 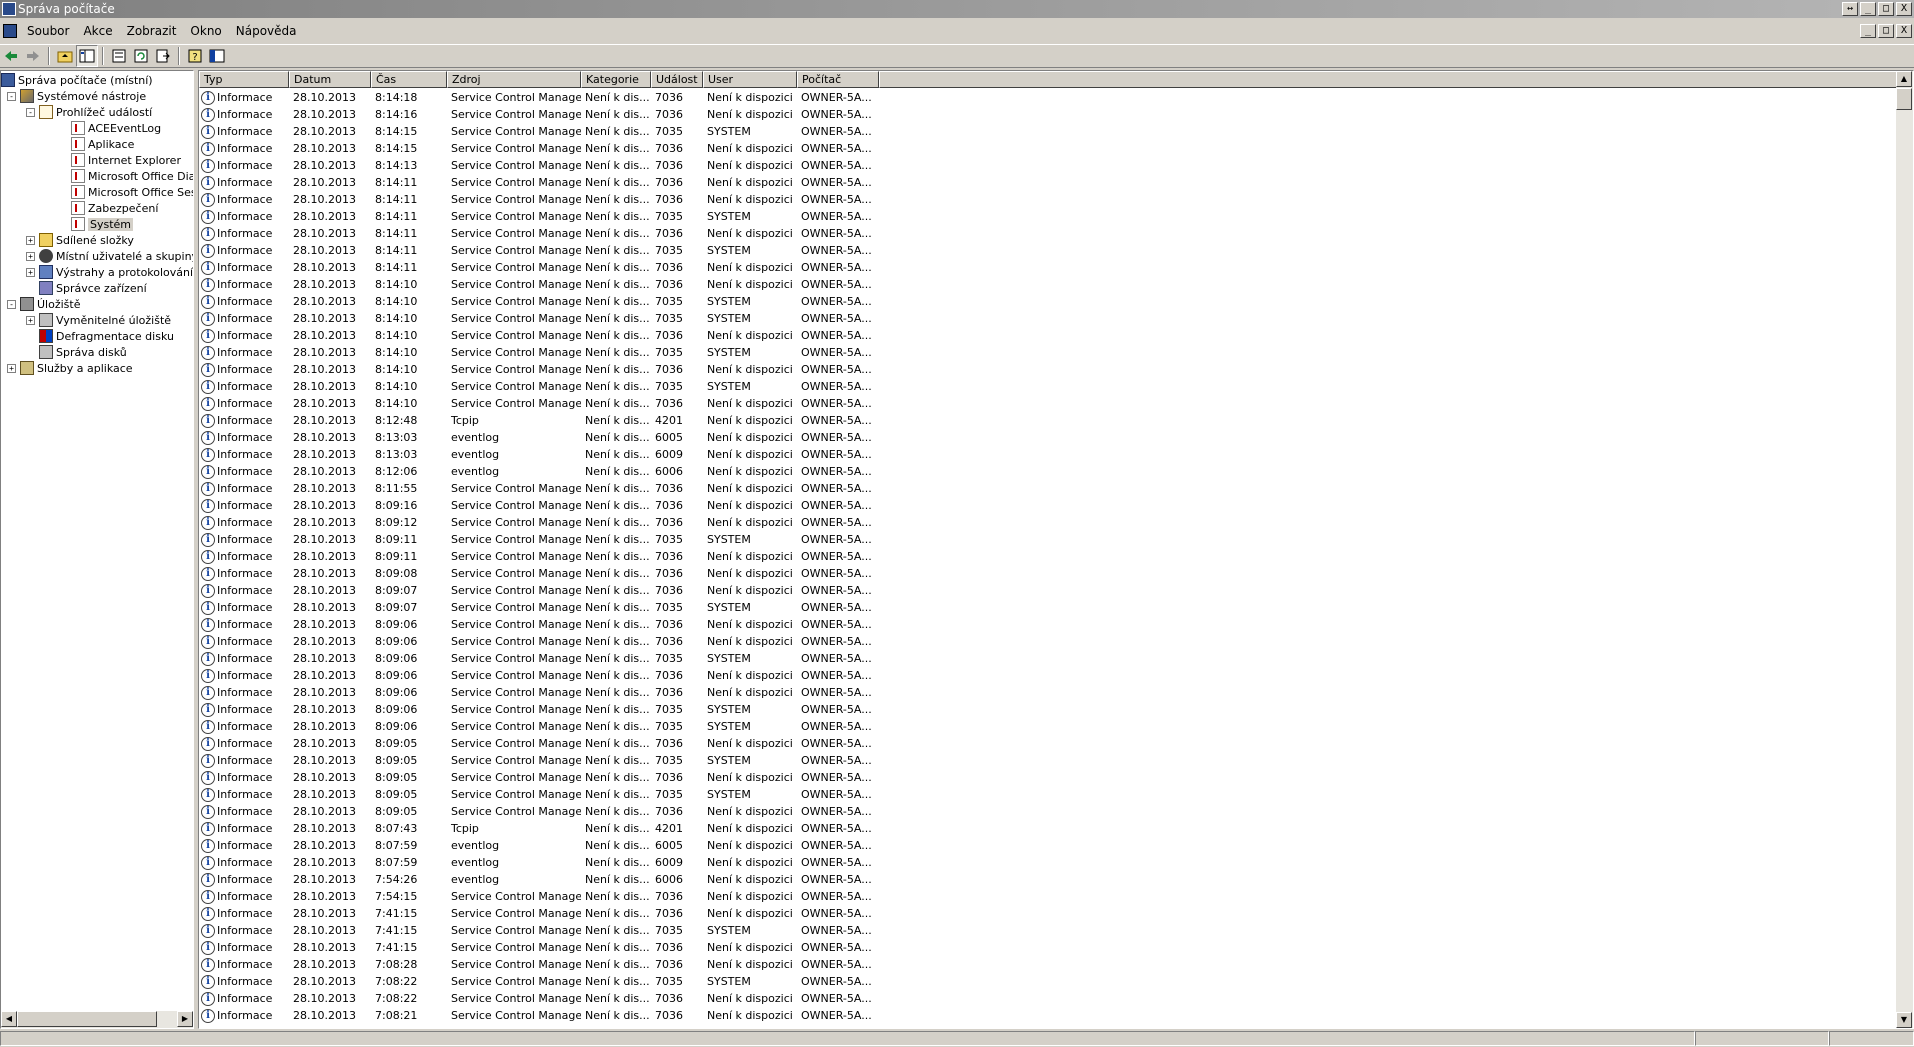 What do you see at coordinates (1886, 9) in the screenshot?
I see `maximize-button: □` at bounding box center [1886, 9].